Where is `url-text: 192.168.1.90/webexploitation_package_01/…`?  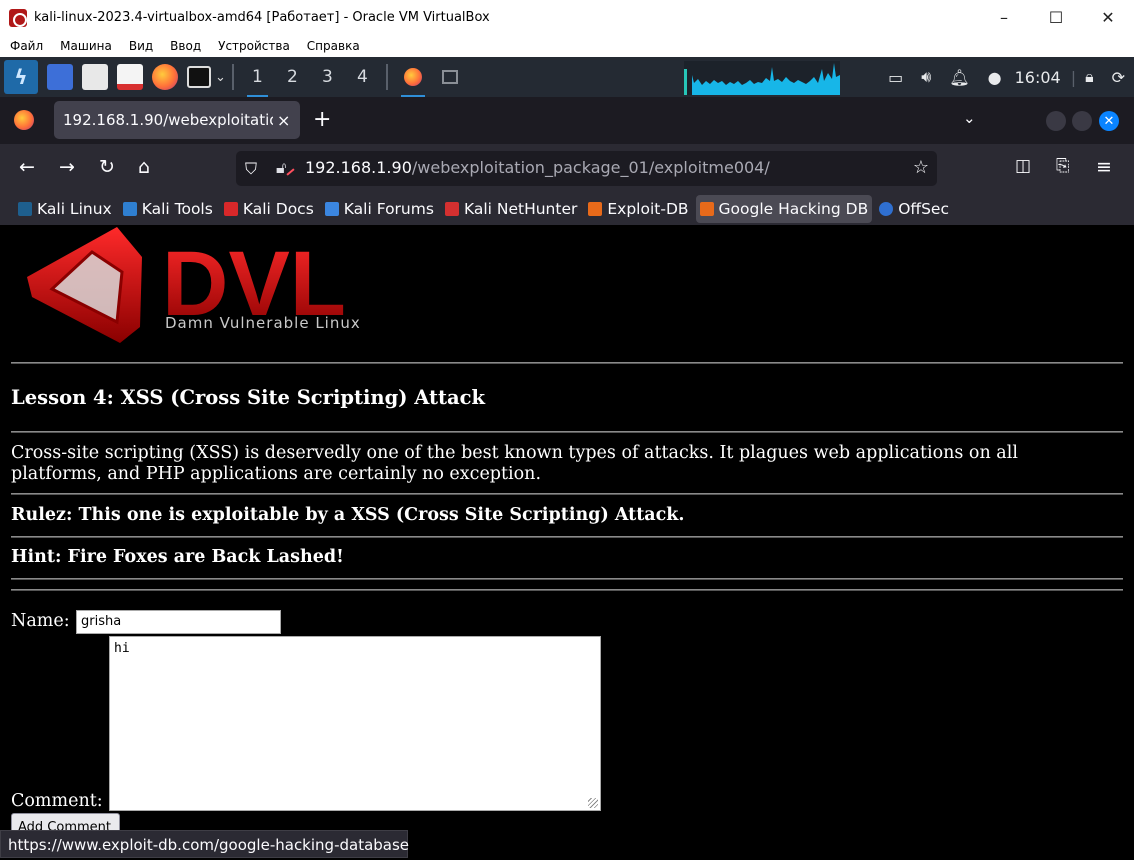 url-text: 192.168.1.90/webexploitation_package_01/… is located at coordinates (537, 167).